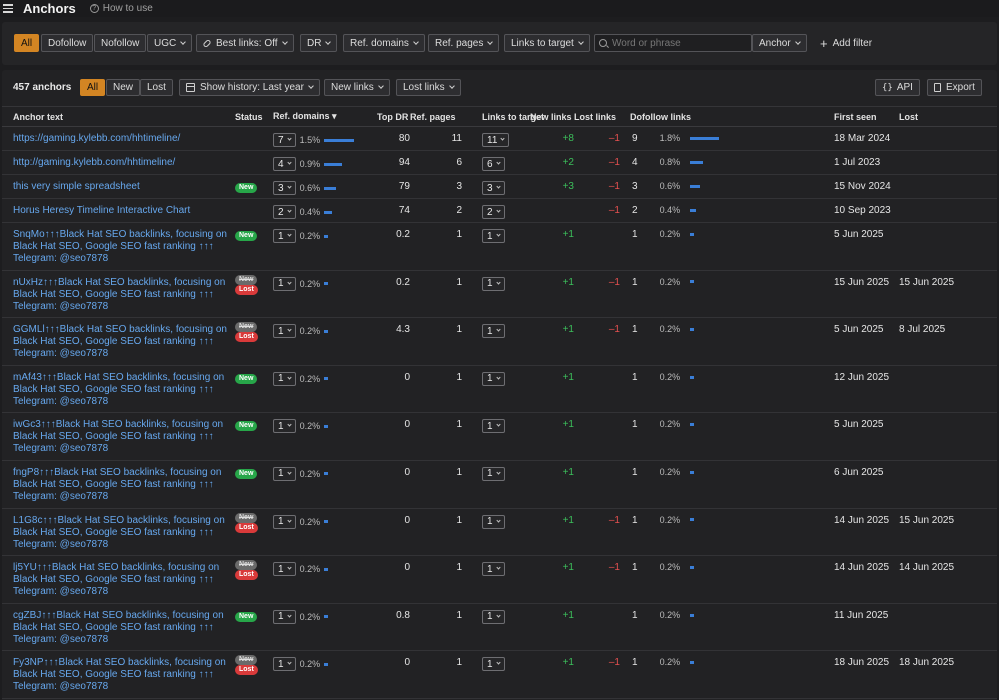 Image resolution: width=999 pixels, height=700 pixels. Describe the element at coordinates (547, 43) in the screenshot. I see `links-to-target-dropdown: Links to target` at that location.